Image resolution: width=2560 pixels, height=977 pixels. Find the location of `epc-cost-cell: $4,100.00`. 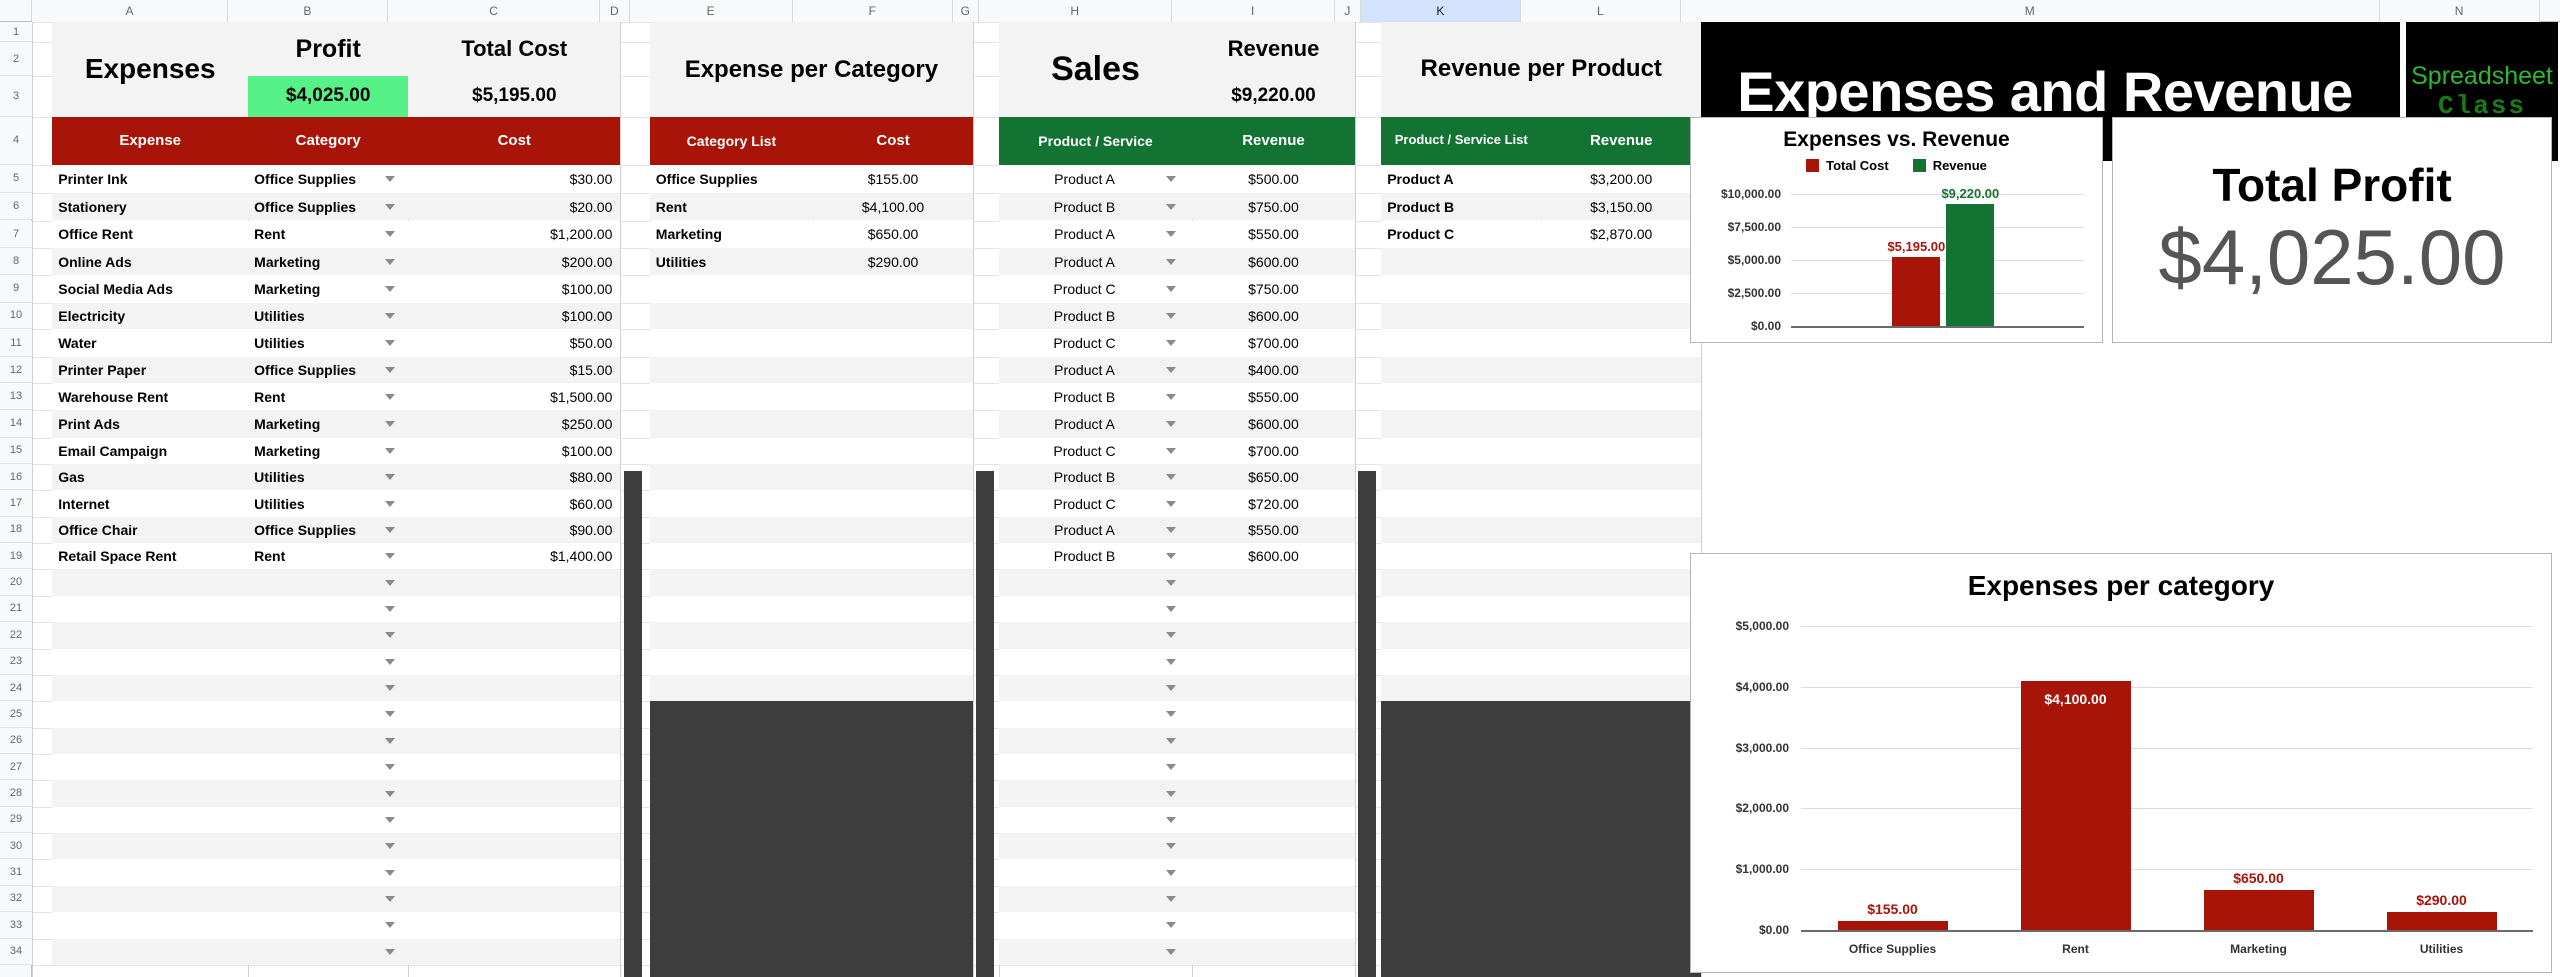

epc-cost-cell: $4,100.00 is located at coordinates (893, 206).